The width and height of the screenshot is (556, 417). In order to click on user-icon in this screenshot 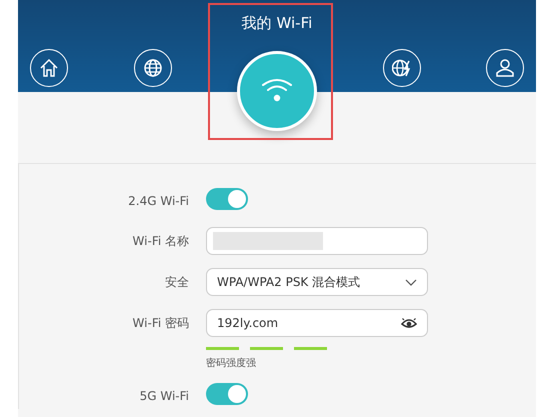, I will do `click(505, 68)`.